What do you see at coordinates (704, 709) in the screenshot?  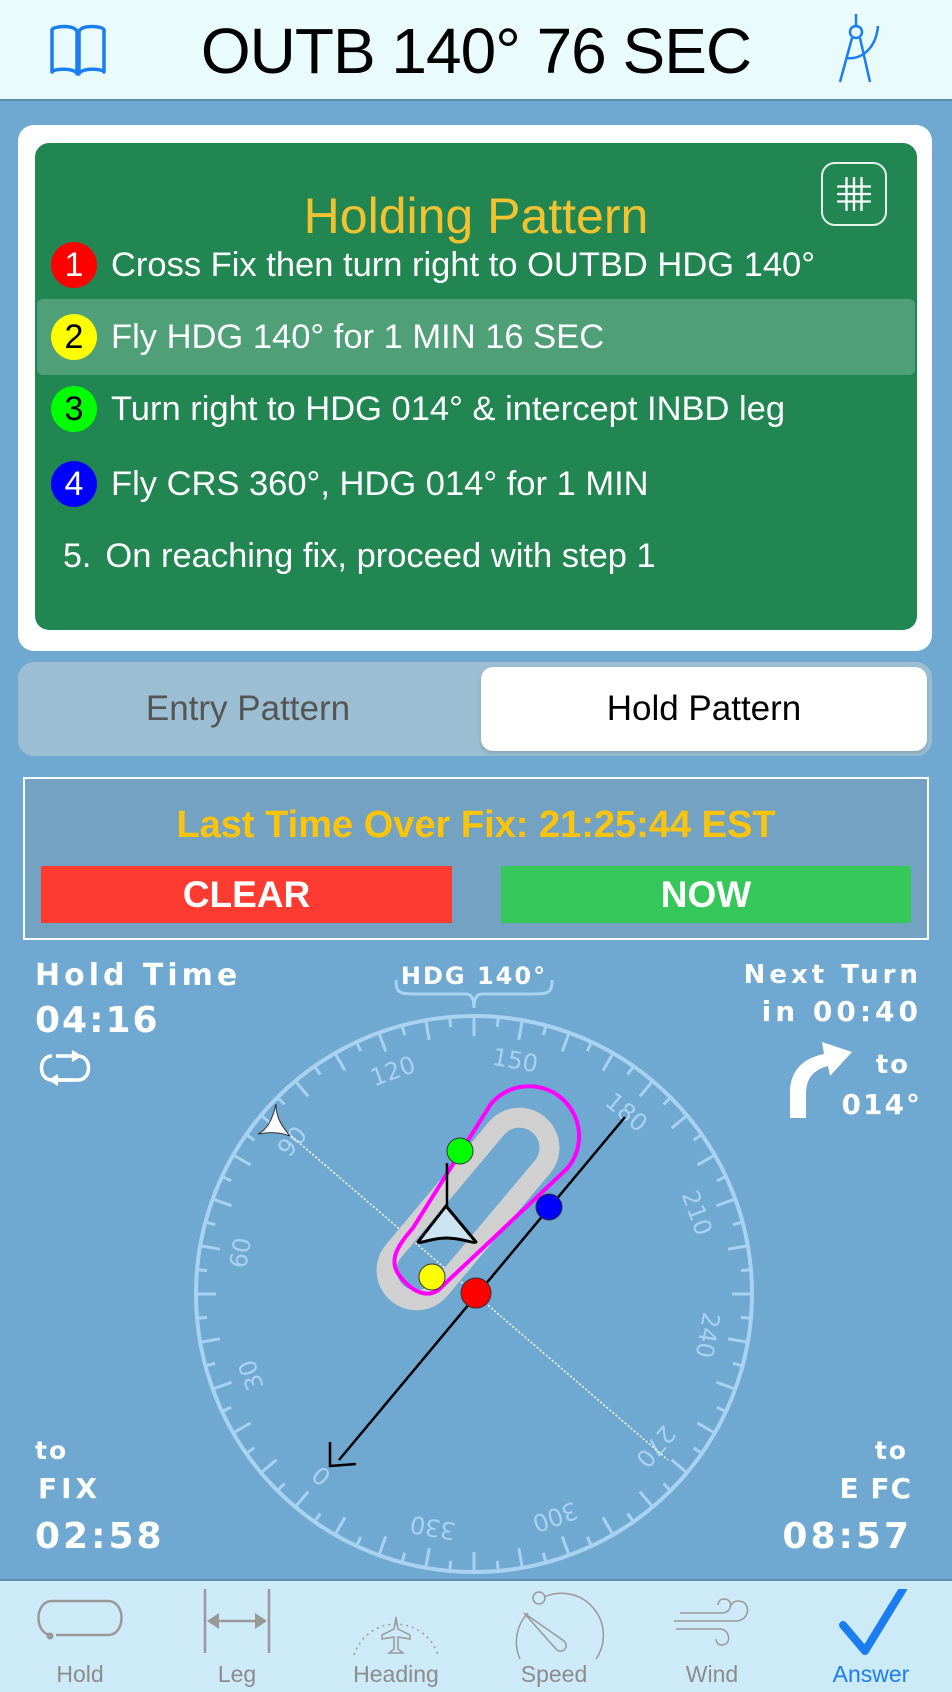 I see `segment-hold-pattern: Hold Pattern` at bounding box center [704, 709].